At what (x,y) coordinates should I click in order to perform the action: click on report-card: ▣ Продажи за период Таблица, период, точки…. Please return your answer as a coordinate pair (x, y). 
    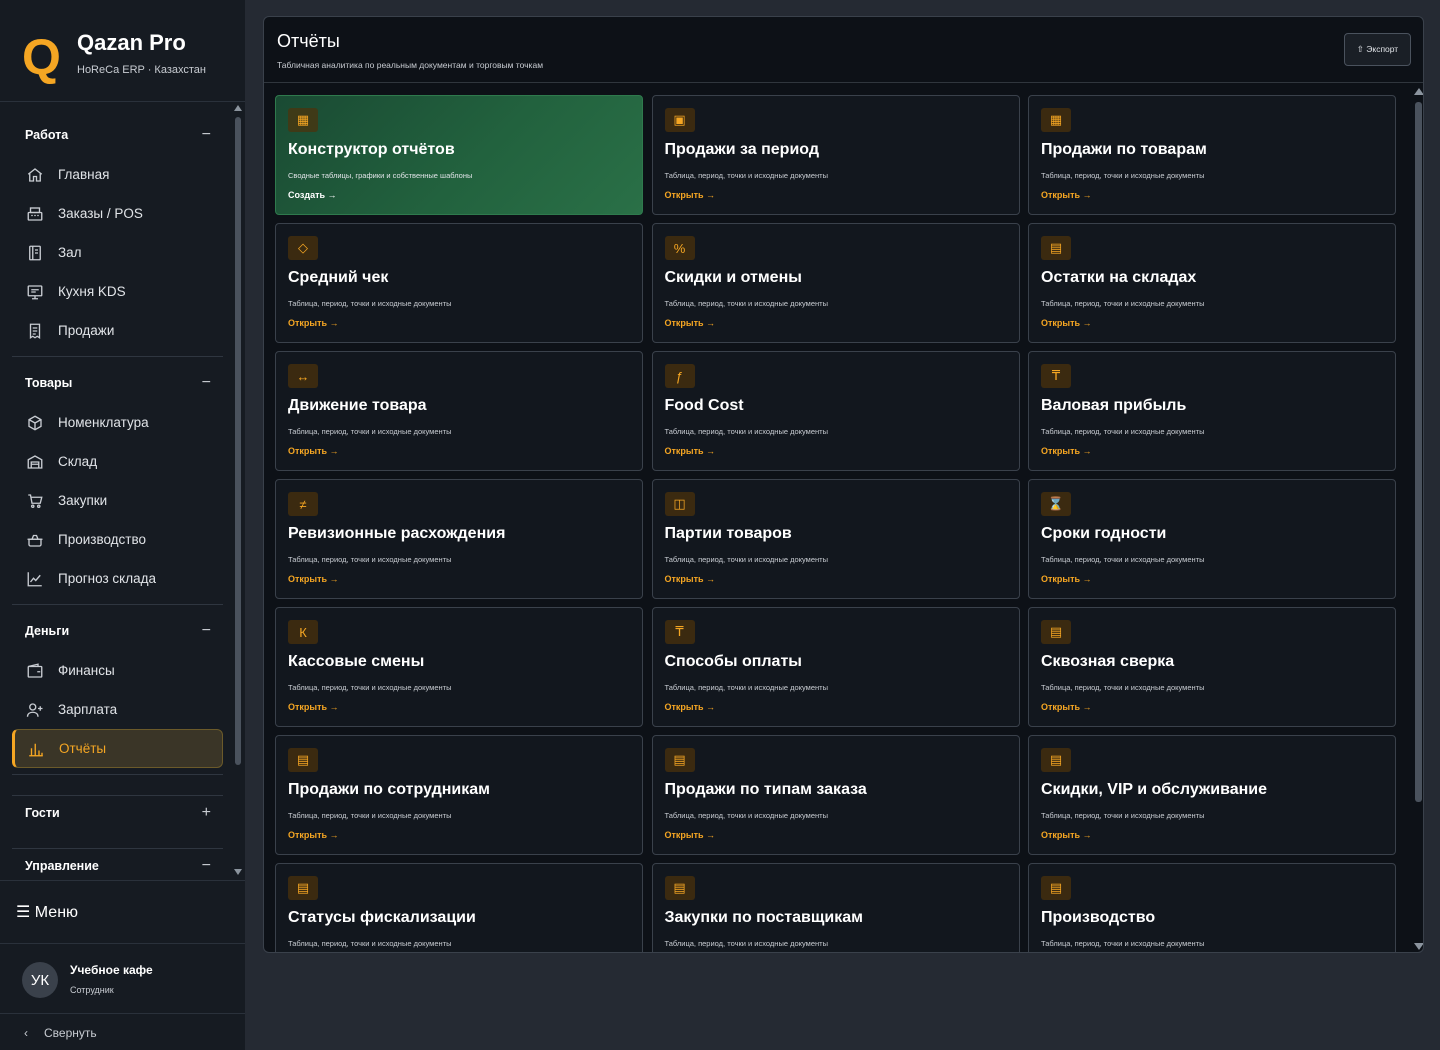
    Looking at the image, I should click on (835, 155).